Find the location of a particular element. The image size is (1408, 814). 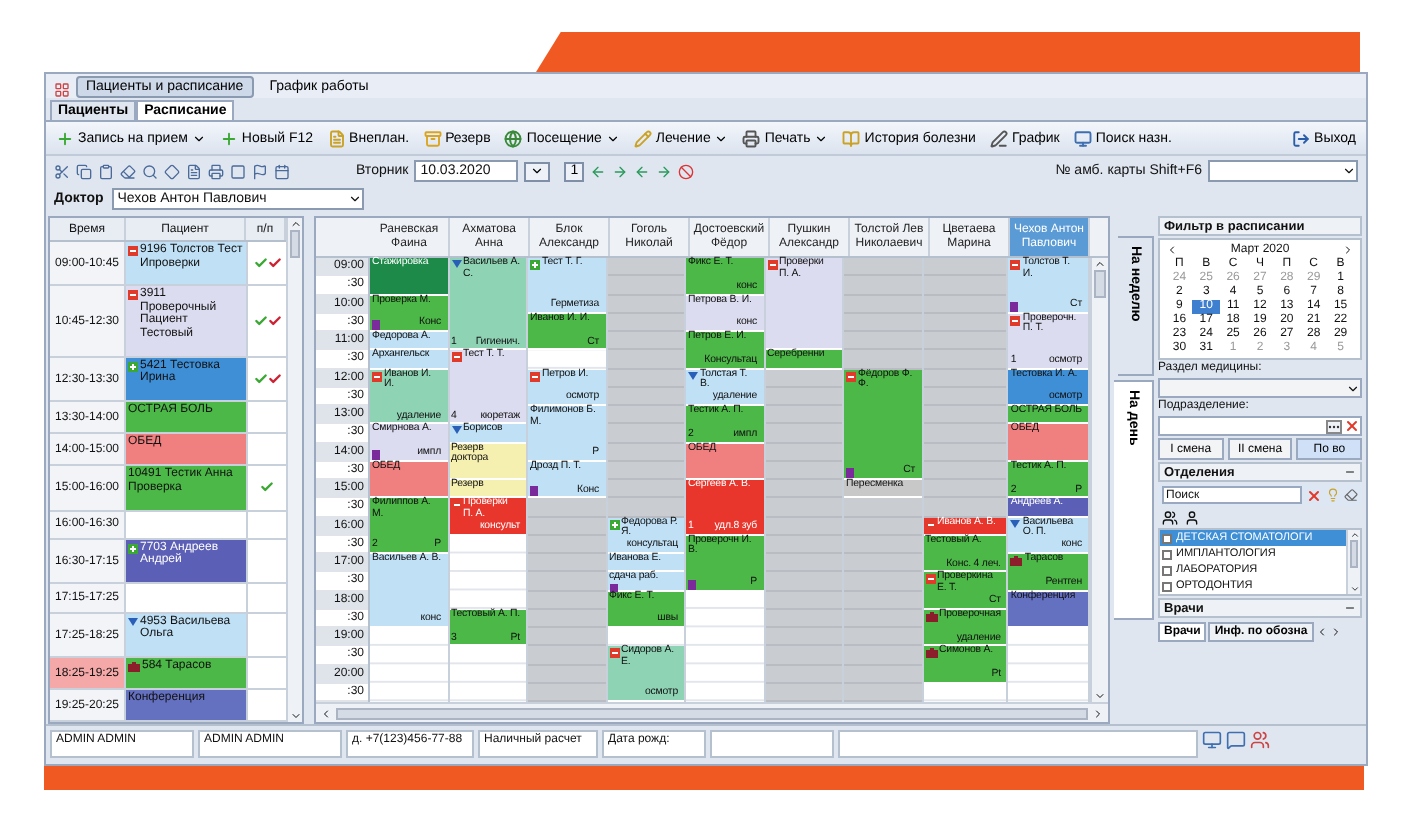

search-icon is located at coordinates (150, 171).